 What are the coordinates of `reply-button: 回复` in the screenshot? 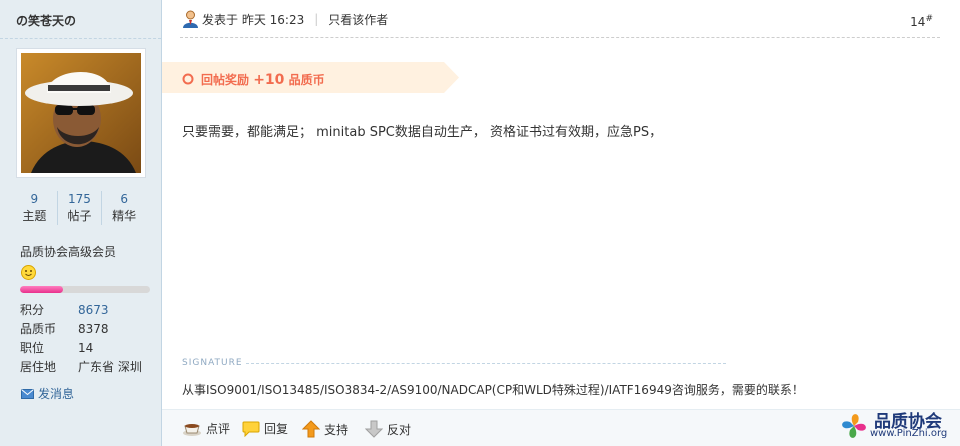 It's located at (265, 428).